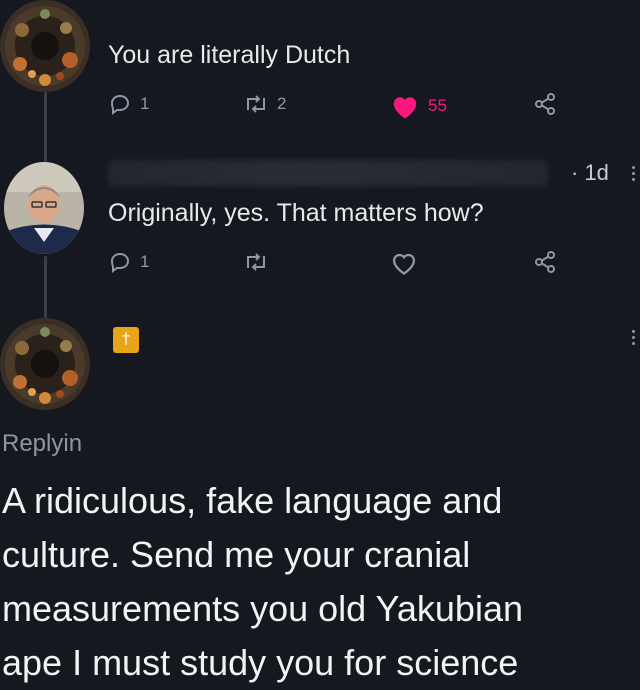 This screenshot has width=640, height=690. Describe the element at coordinates (338, 107) in the screenshot. I see `tweet-1-actions: 1 2 55` at that location.